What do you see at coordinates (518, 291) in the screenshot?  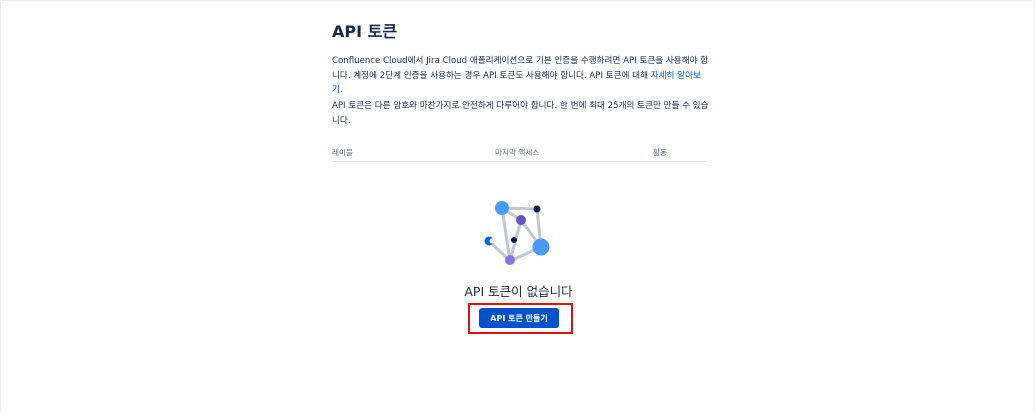 I see `empty-state-title: API 토큰이 없습니다` at bounding box center [518, 291].